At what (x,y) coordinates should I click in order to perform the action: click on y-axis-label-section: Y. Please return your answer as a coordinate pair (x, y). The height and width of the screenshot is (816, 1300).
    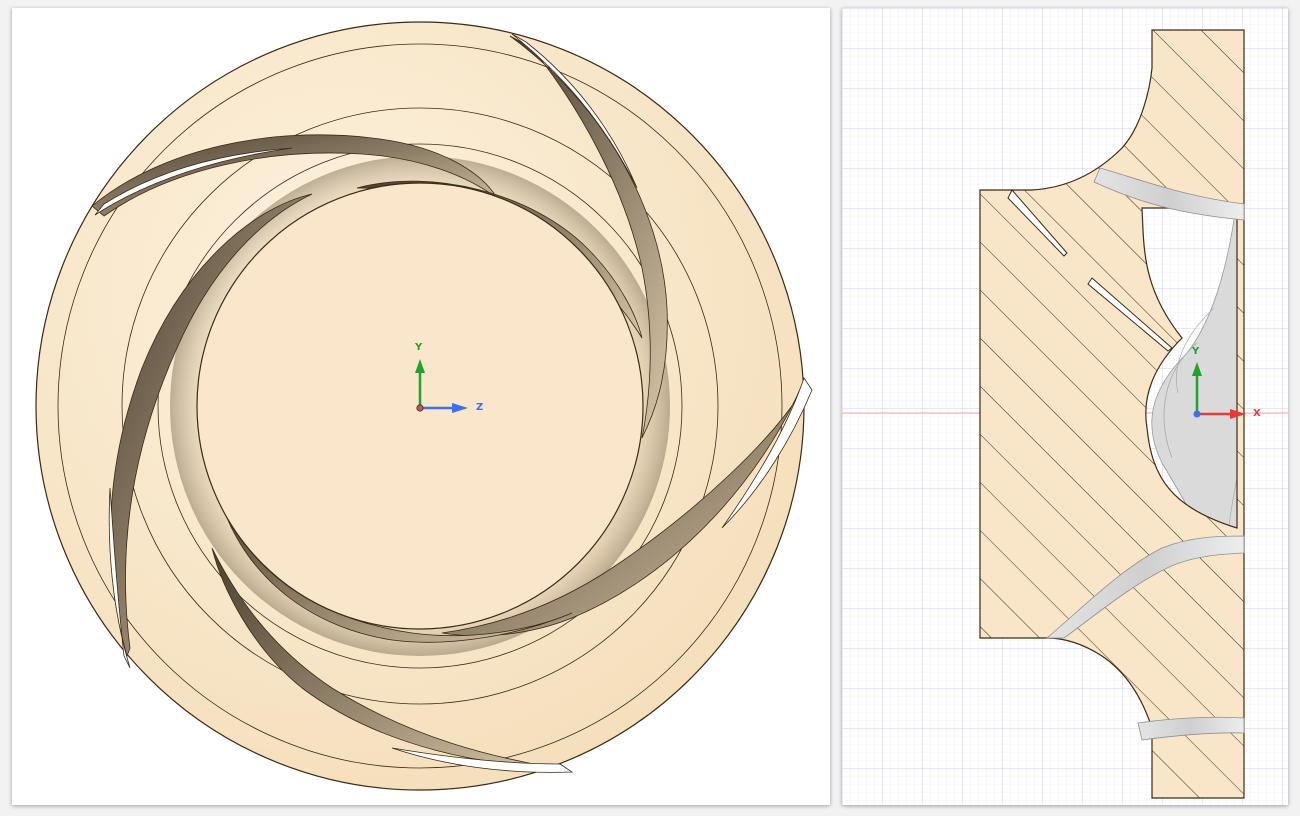
    Looking at the image, I should click on (1196, 351).